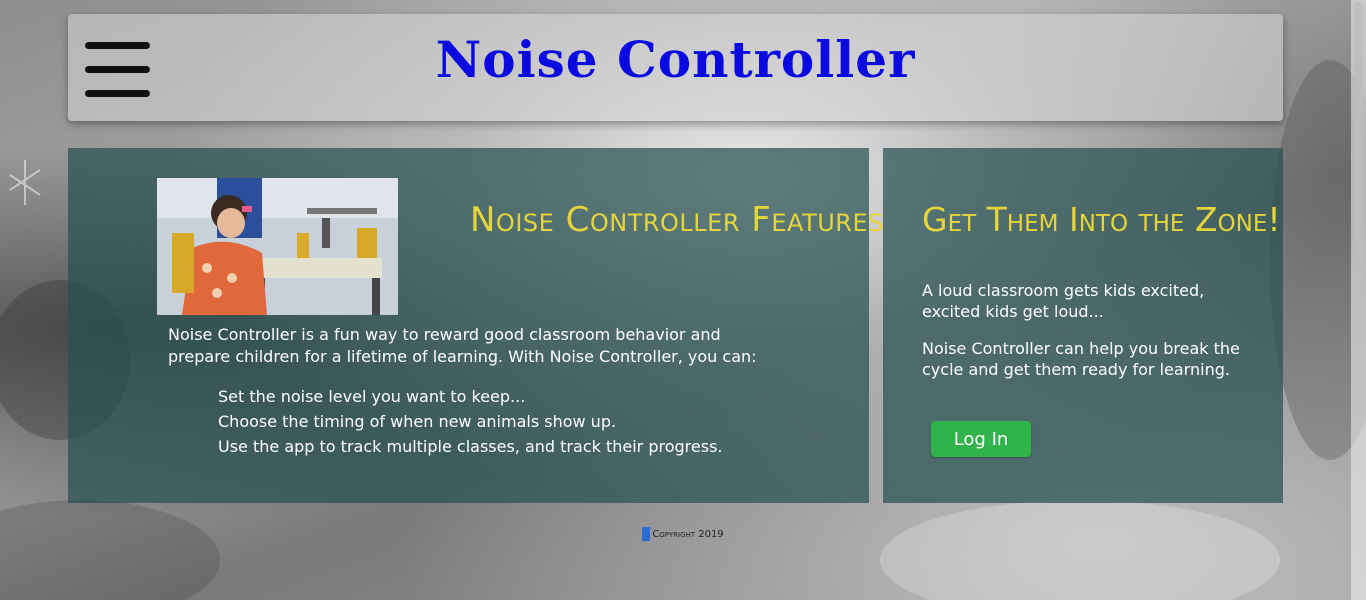 The image size is (1366, 600). Describe the element at coordinates (677, 220) in the screenshot. I see `features-title: Noise Controller Features` at that location.